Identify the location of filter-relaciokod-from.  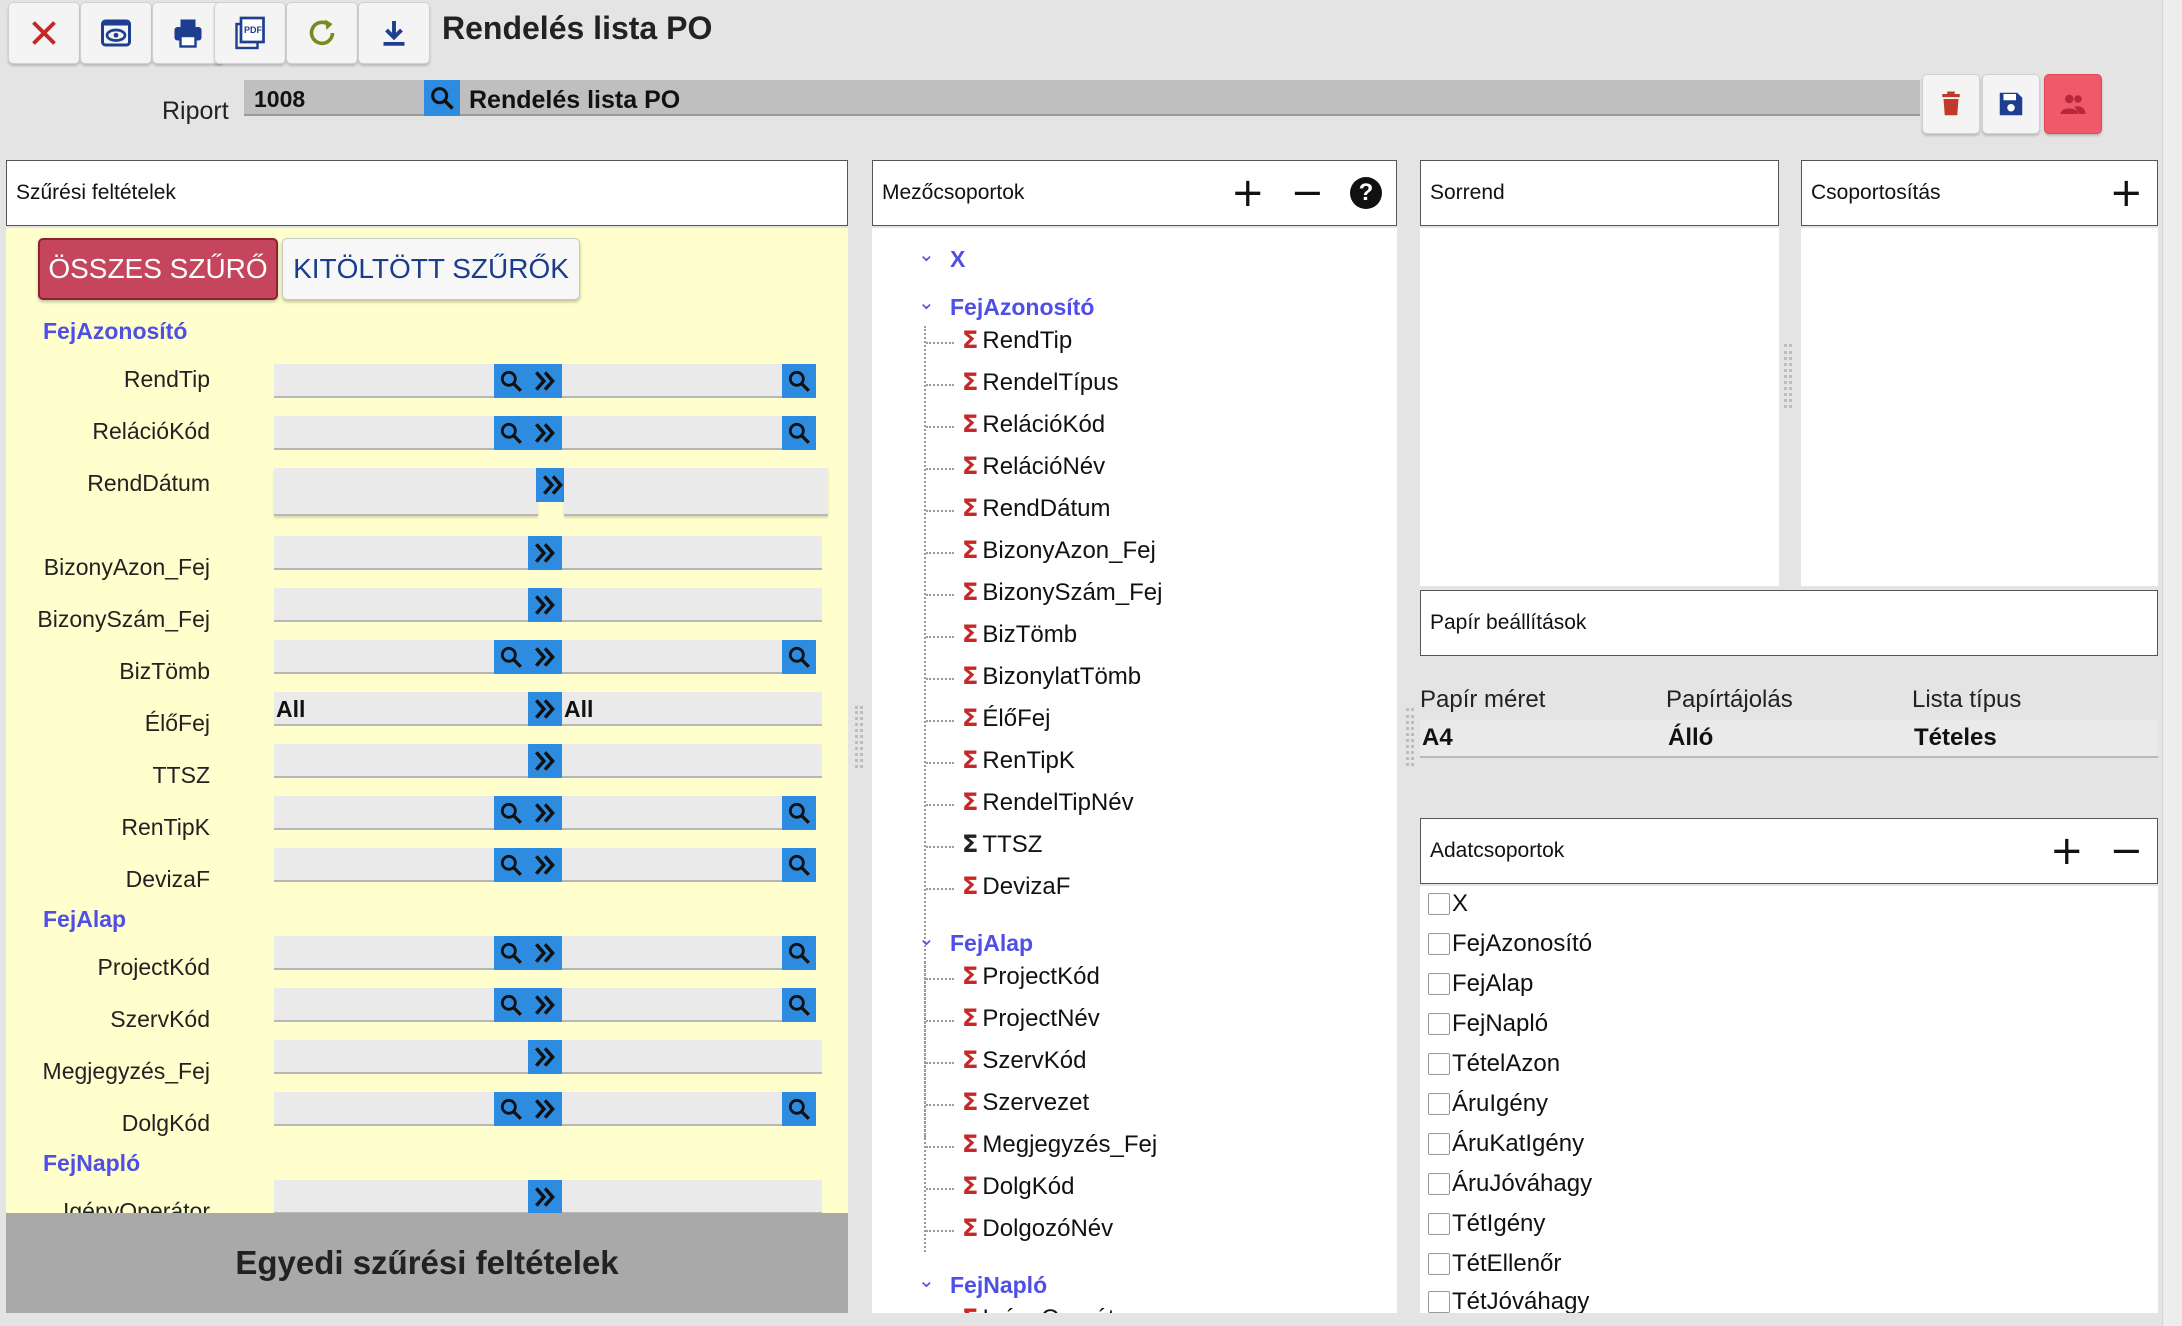
(387, 433).